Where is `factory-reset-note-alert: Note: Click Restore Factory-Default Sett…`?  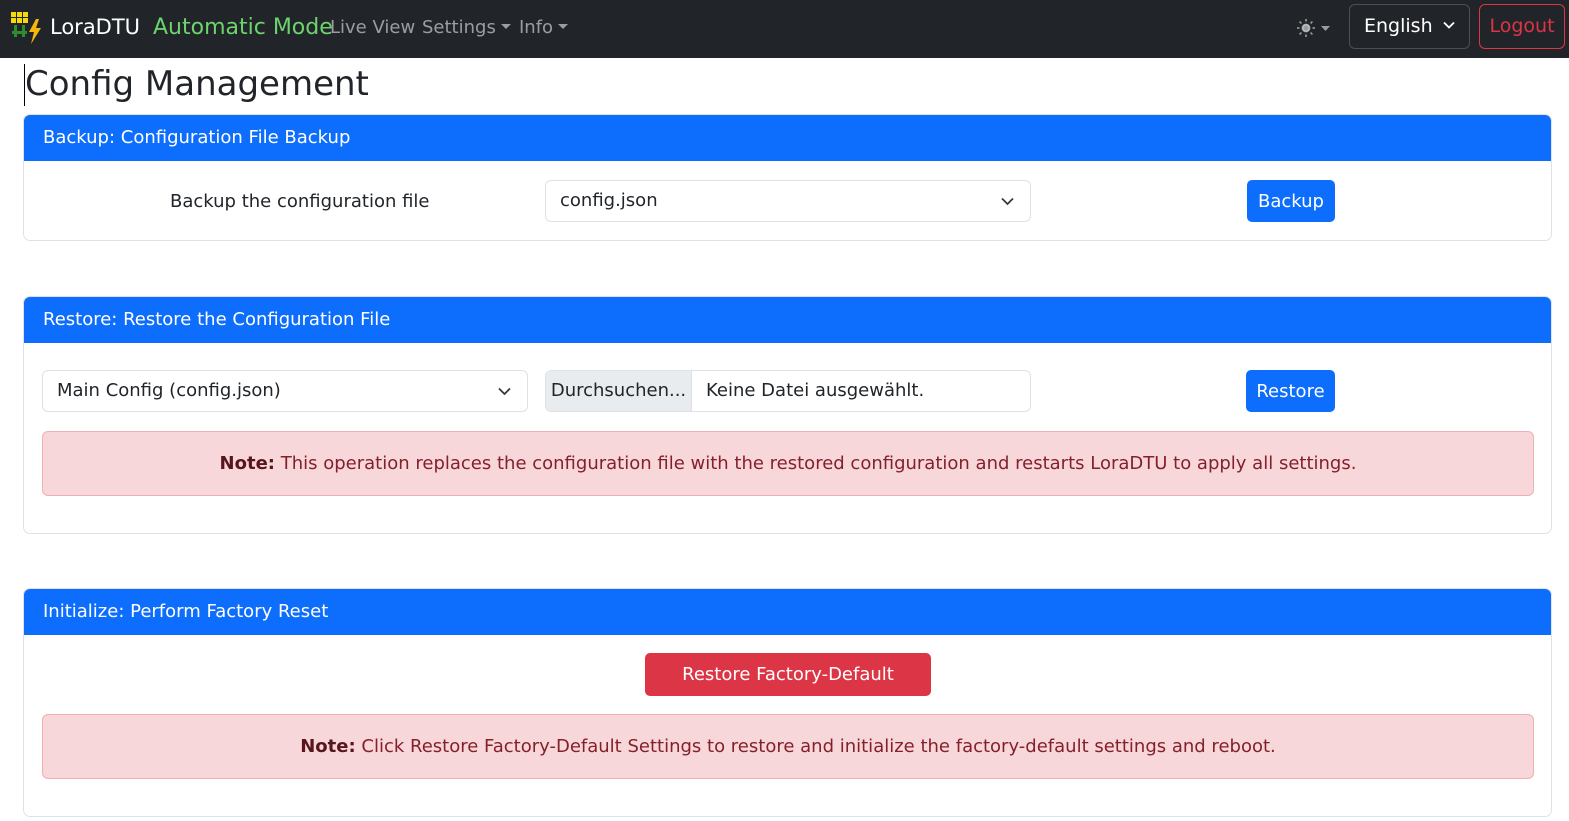
factory-reset-note-alert: Note: Click Restore Factory-Default Sett… is located at coordinates (788, 746).